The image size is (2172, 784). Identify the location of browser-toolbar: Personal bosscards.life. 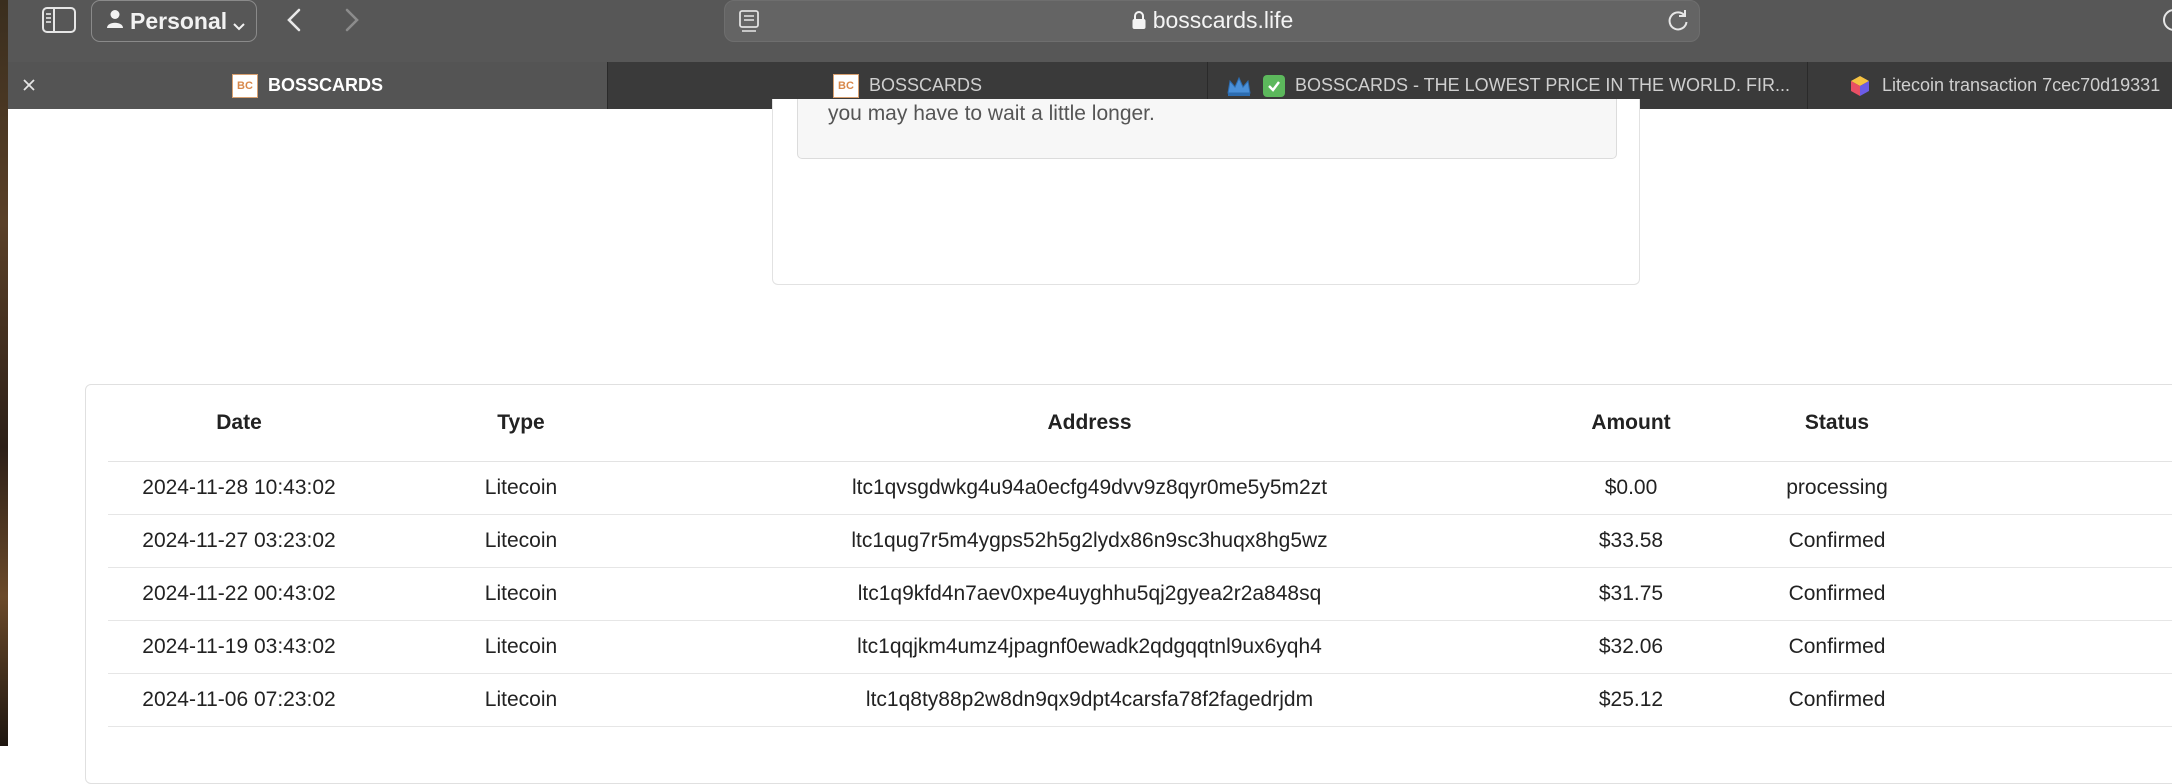
(1090, 31).